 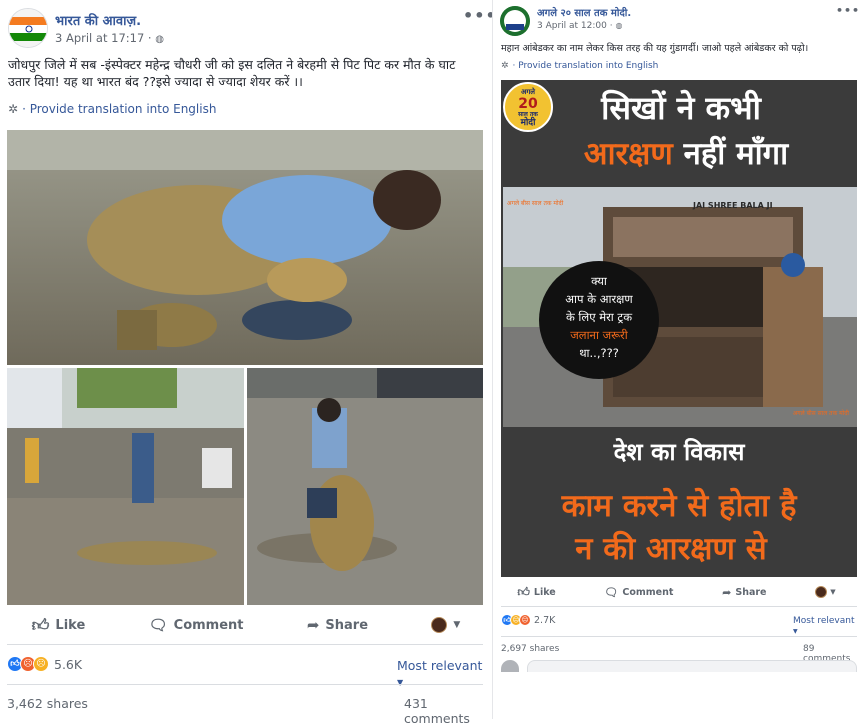 What do you see at coordinates (125, 486) in the screenshot?
I see `post-photo-bottom-left` at bounding box center [125, 486].